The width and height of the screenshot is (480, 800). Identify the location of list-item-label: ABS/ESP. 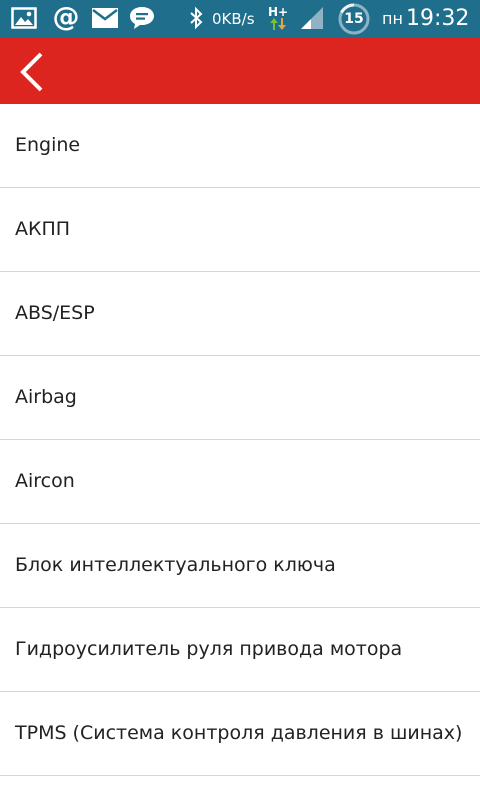
(55, 313).